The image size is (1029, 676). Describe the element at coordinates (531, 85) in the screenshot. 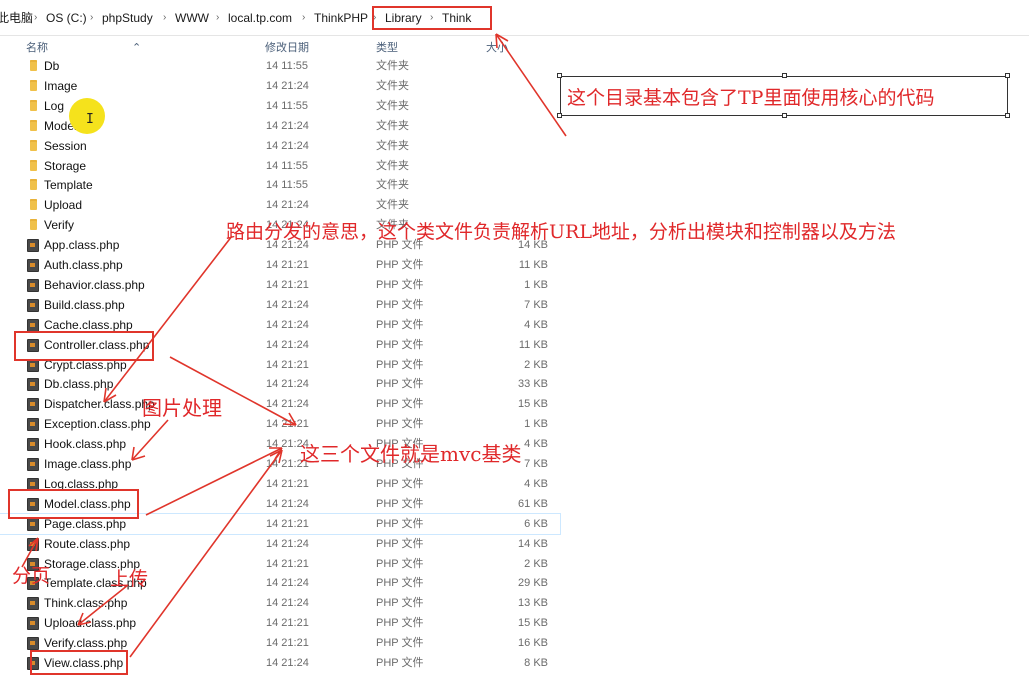

I see `arrow-to-library` at that location.